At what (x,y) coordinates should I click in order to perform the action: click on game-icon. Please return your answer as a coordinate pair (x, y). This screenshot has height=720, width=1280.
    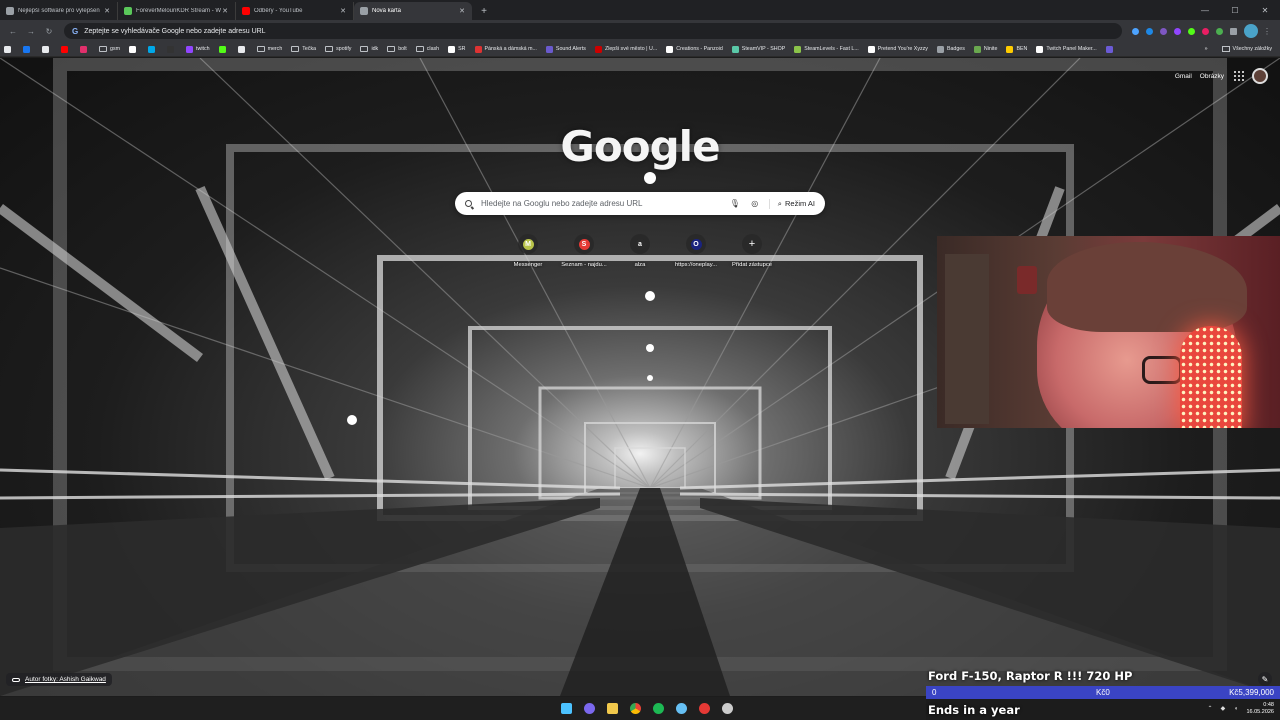
    Looking at the image, I should click on (705, 708).